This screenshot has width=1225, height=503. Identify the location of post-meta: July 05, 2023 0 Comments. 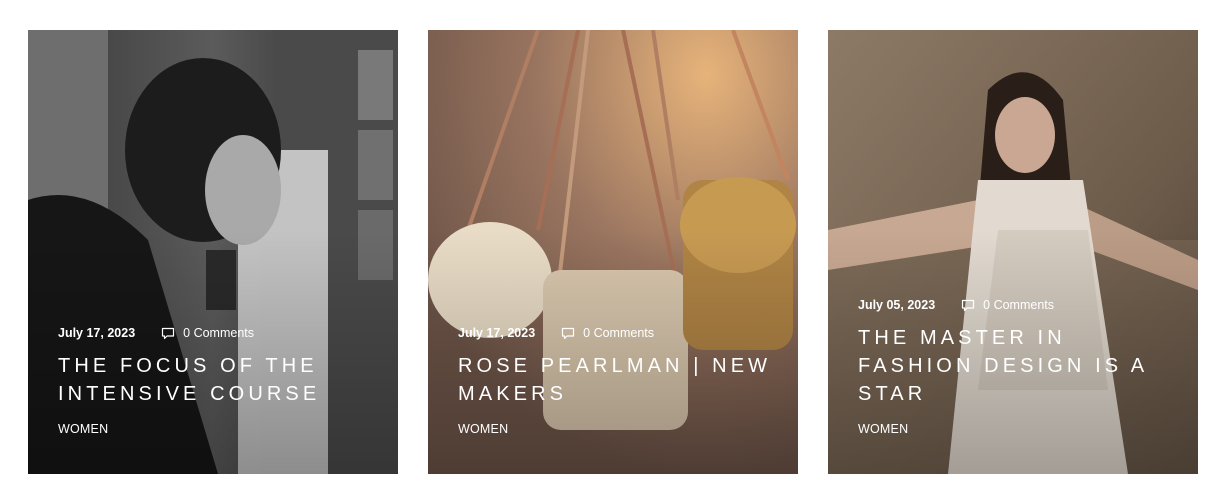
(1016, 305).